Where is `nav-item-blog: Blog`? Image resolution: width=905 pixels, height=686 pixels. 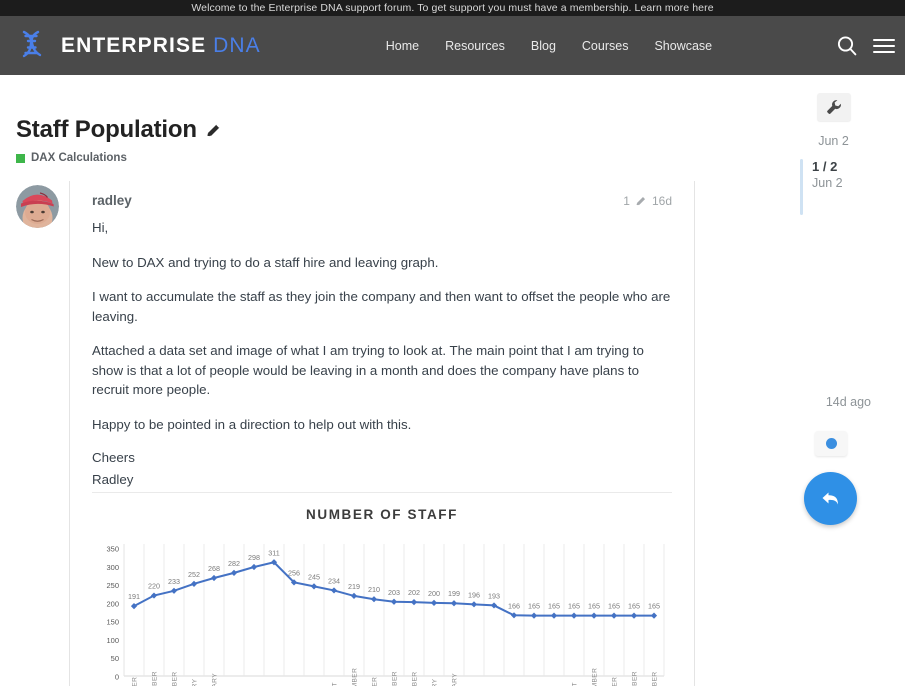 nav-item-blog: Blog is located at coordinates (543, 46).